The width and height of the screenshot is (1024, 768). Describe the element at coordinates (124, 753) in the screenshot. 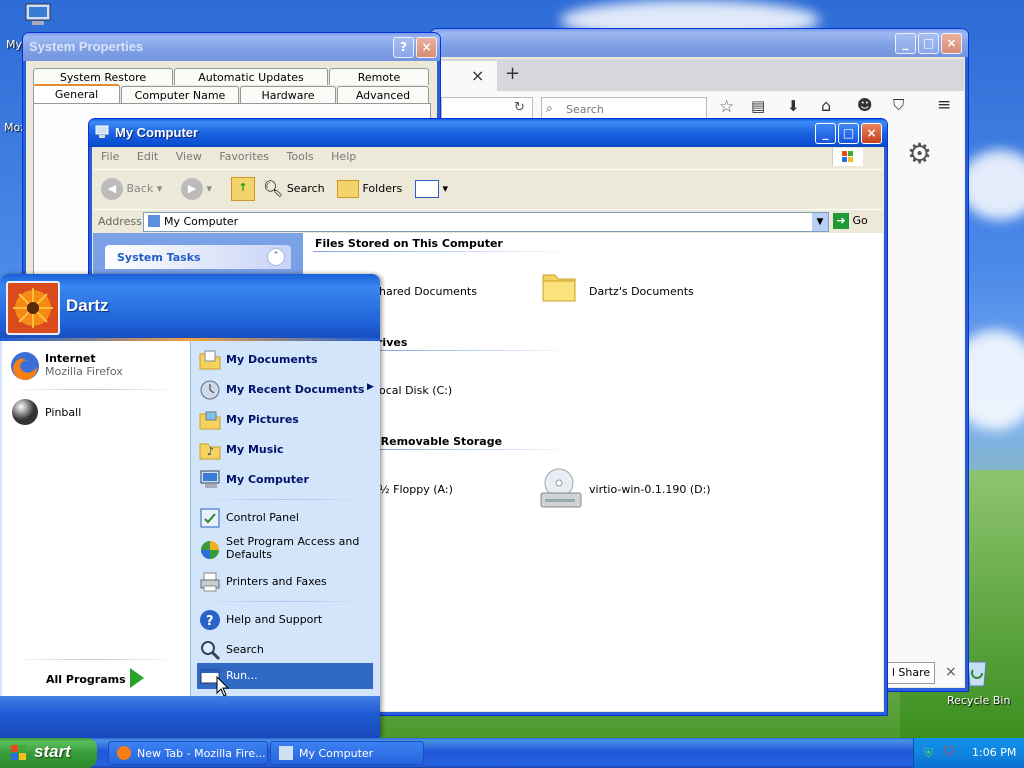

I see `firefox-icon` at that location.